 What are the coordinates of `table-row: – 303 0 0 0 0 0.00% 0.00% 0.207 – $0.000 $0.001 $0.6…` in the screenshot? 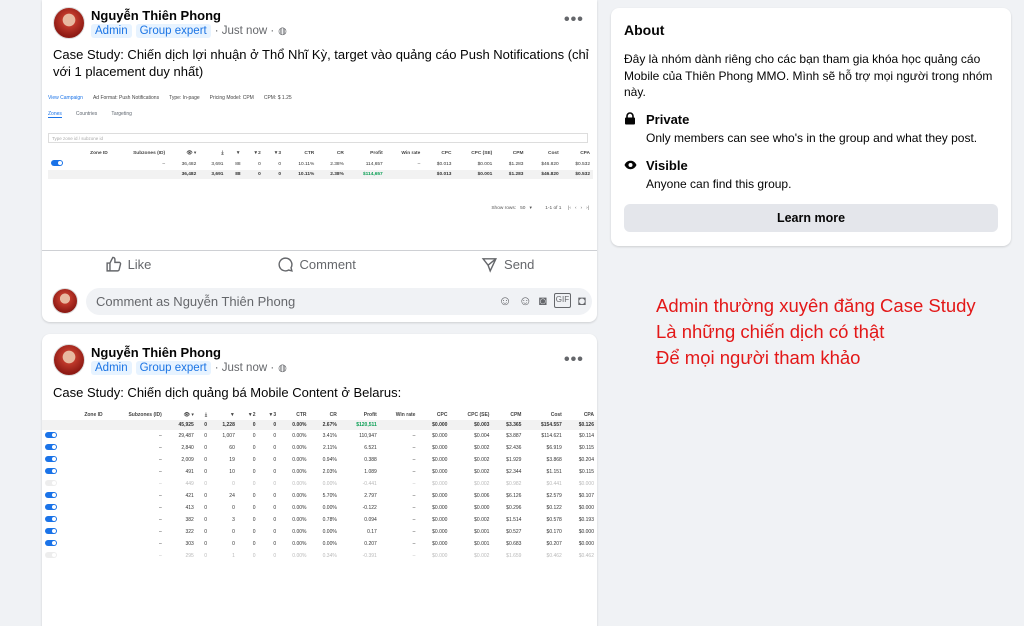 It's located at (319, 544).